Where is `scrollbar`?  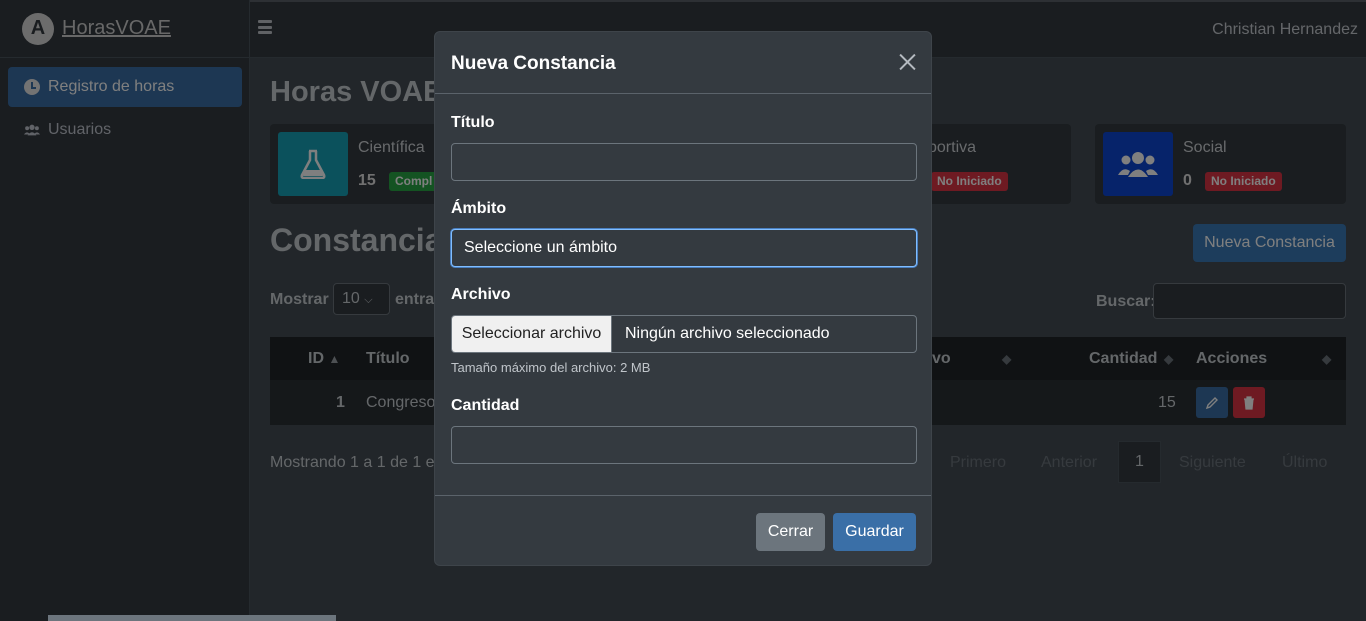
scrollbar is located at coordinates (192, 618).